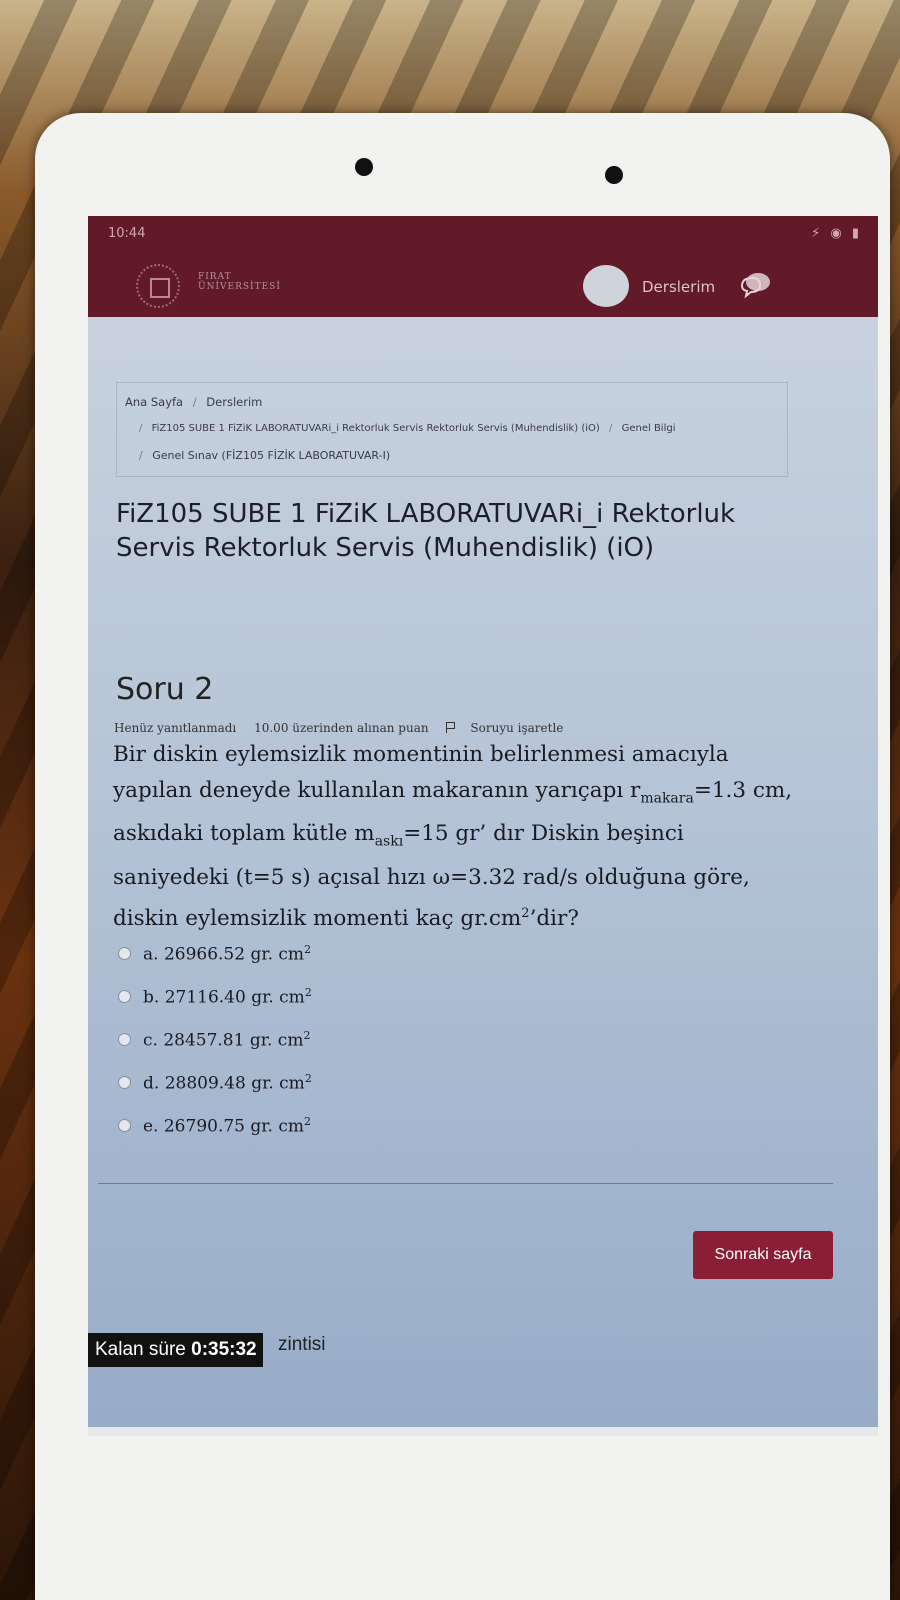 The width and height of the screenshot is (900, 1600). What do you see at coordinates (755, 285) in the screenshot?
I see `chat-icon` at bounding box center [755, 285].